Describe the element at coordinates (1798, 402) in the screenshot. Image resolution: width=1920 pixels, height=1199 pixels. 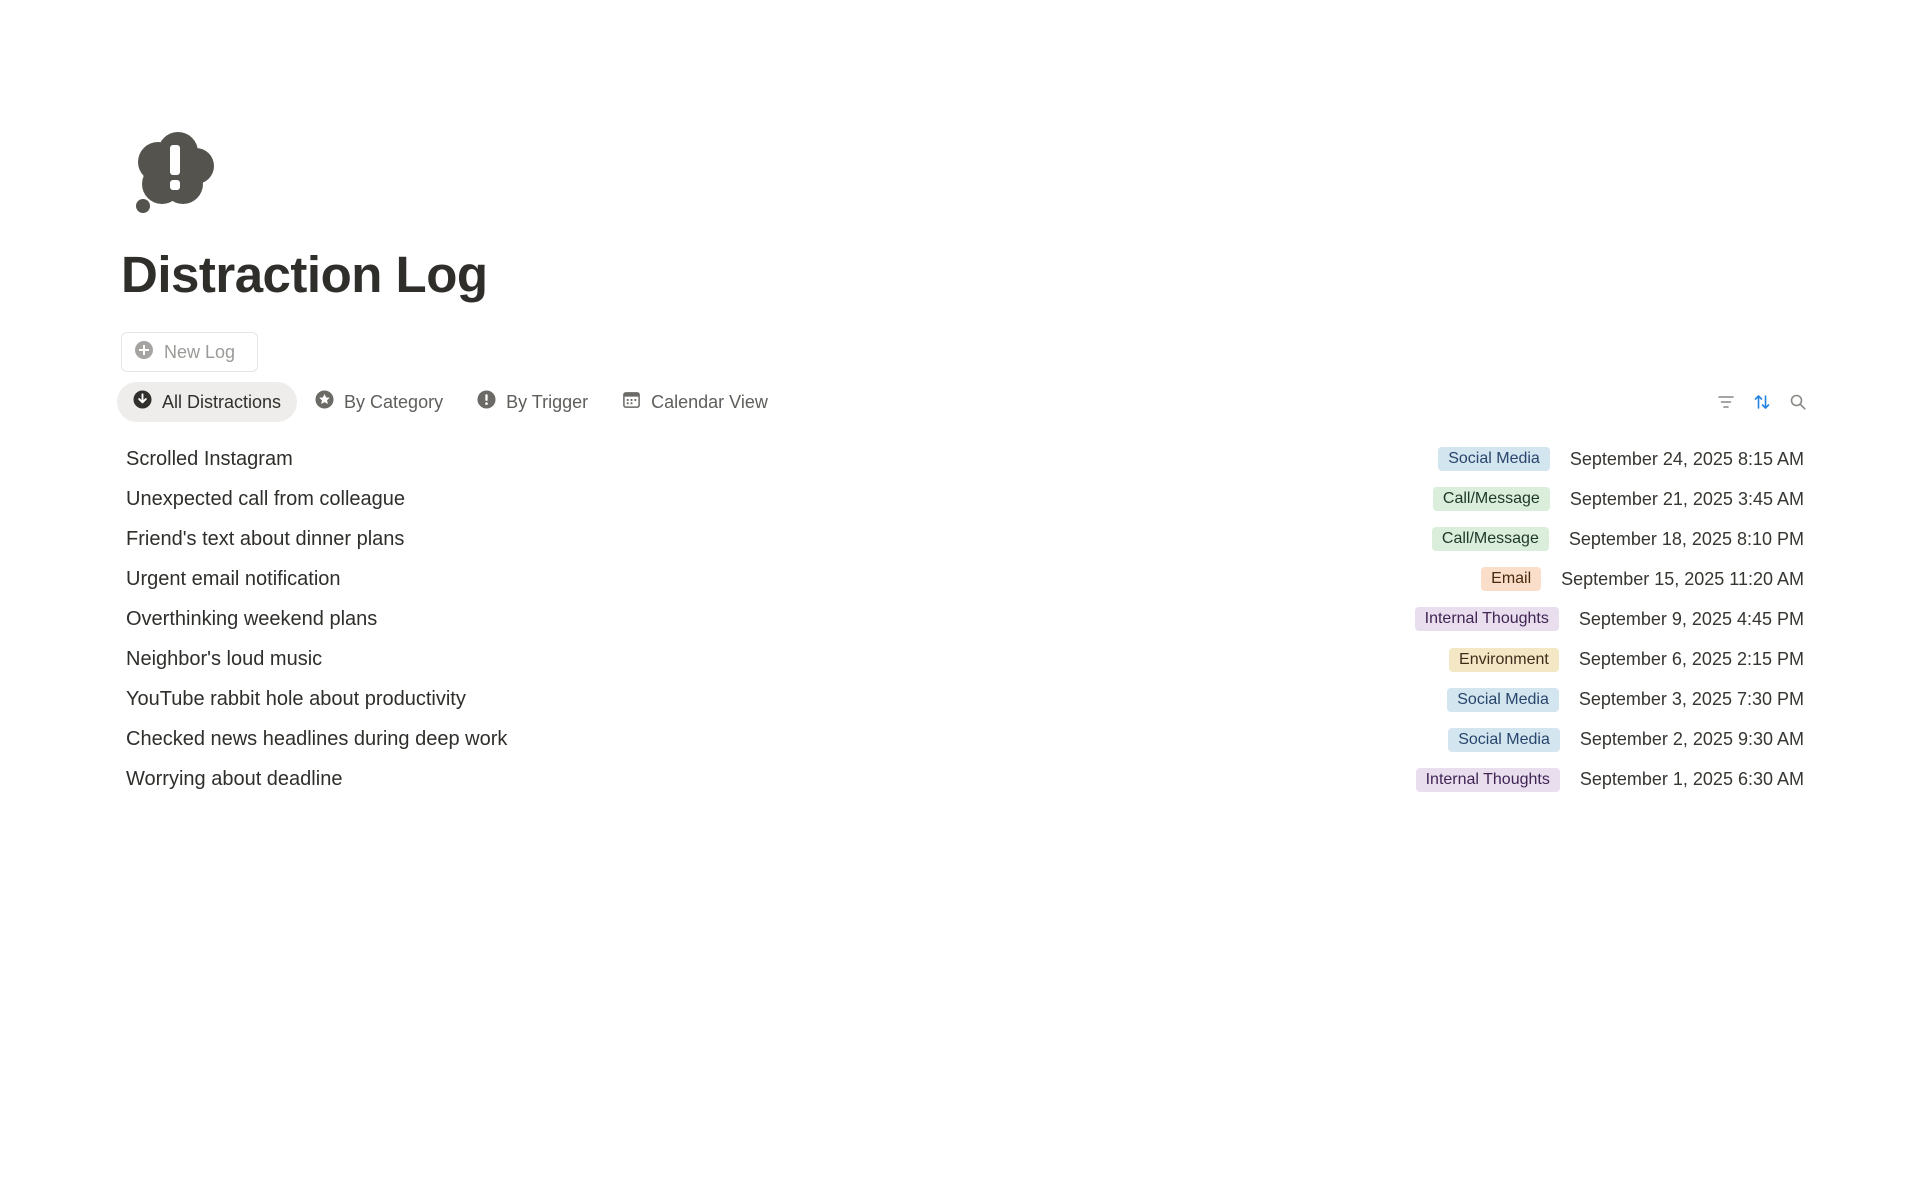
I see `search-icon` at that location.